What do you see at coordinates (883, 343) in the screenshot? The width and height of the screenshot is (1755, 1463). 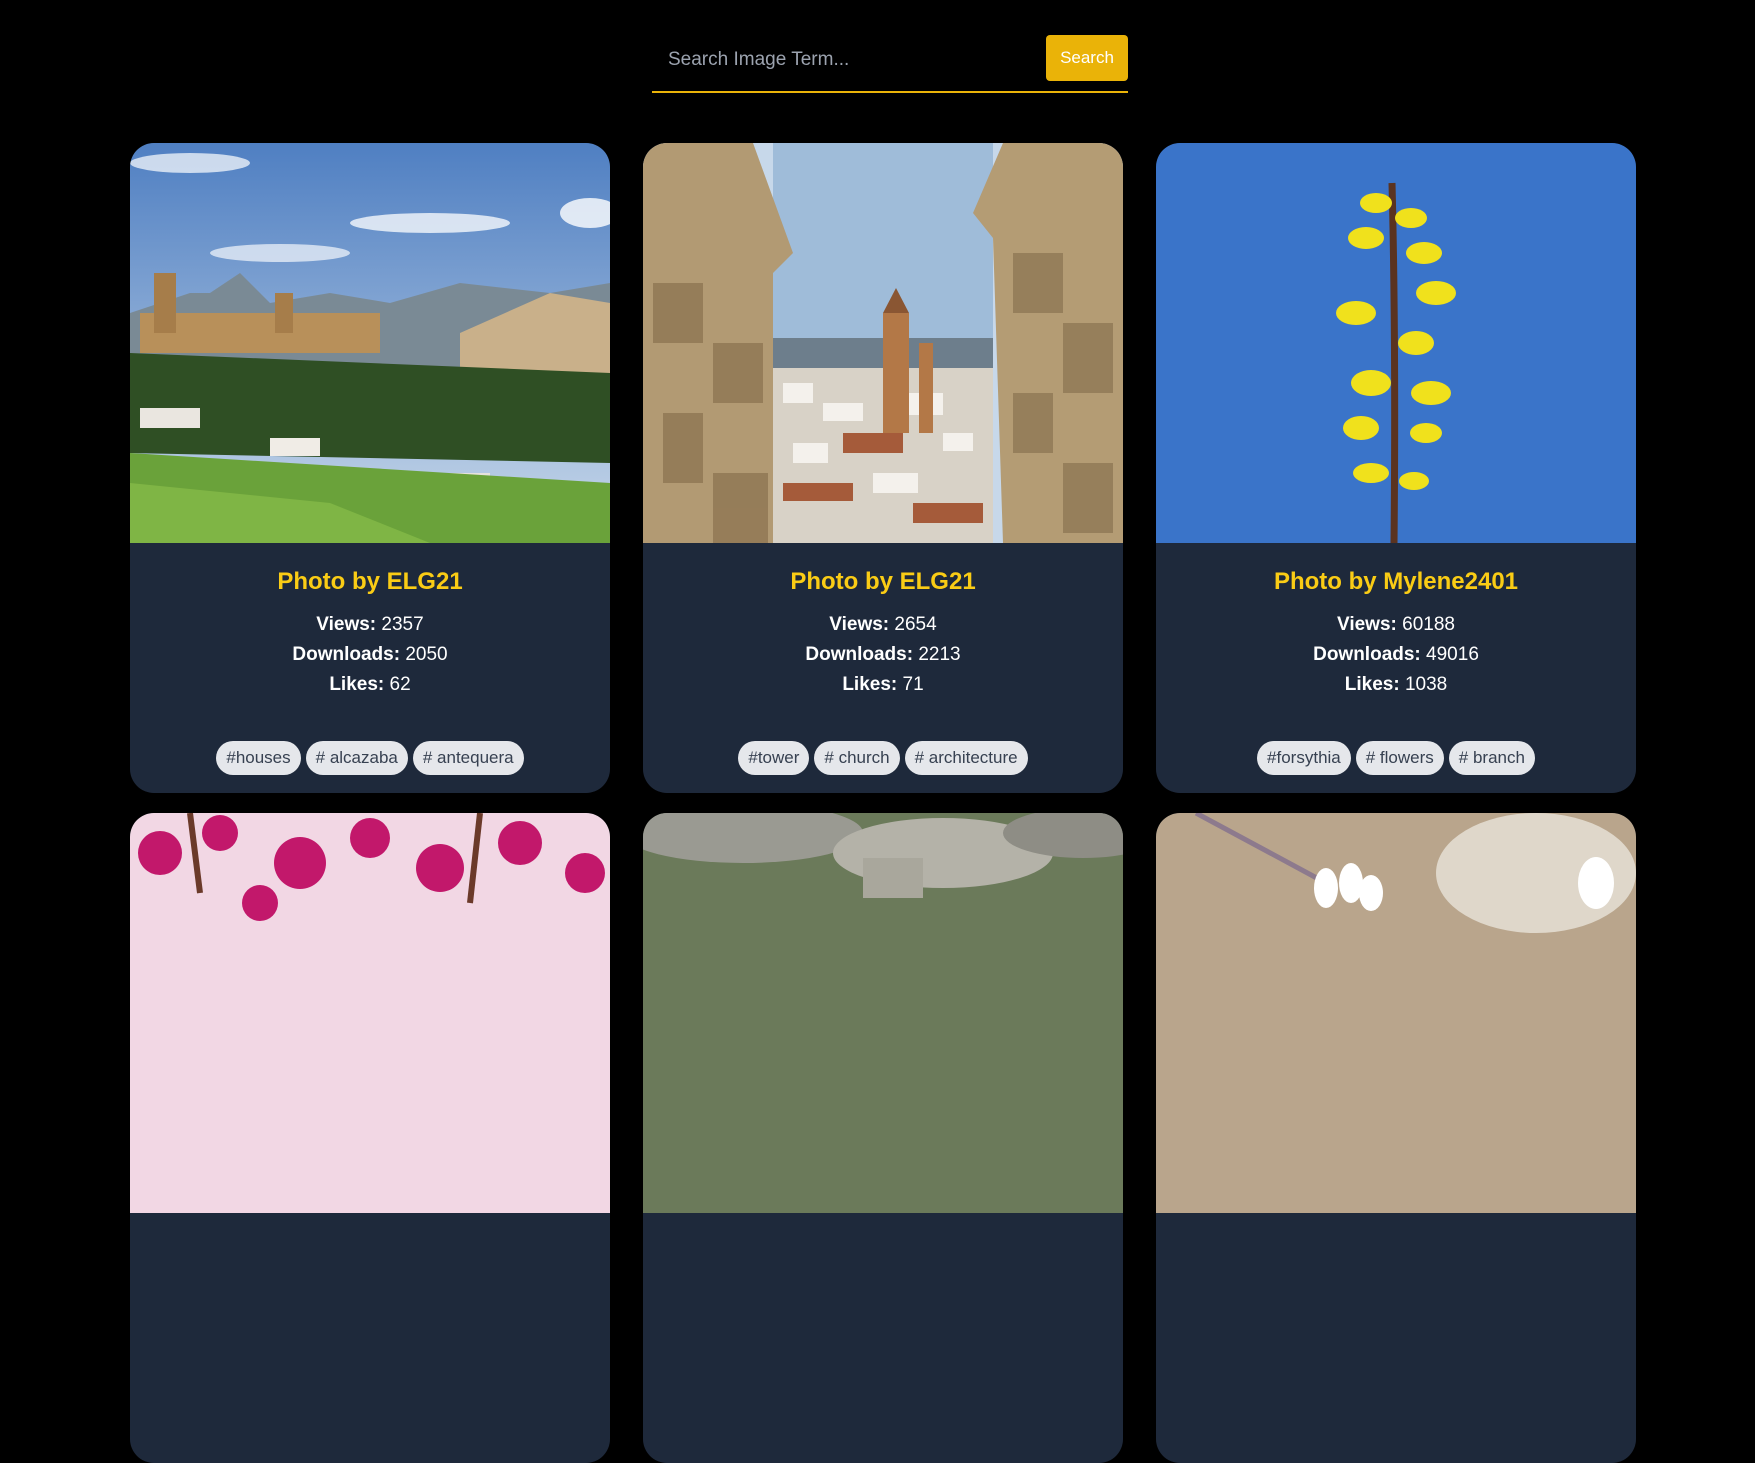 I see `card-image-tower` at bounding box center [883, 343].